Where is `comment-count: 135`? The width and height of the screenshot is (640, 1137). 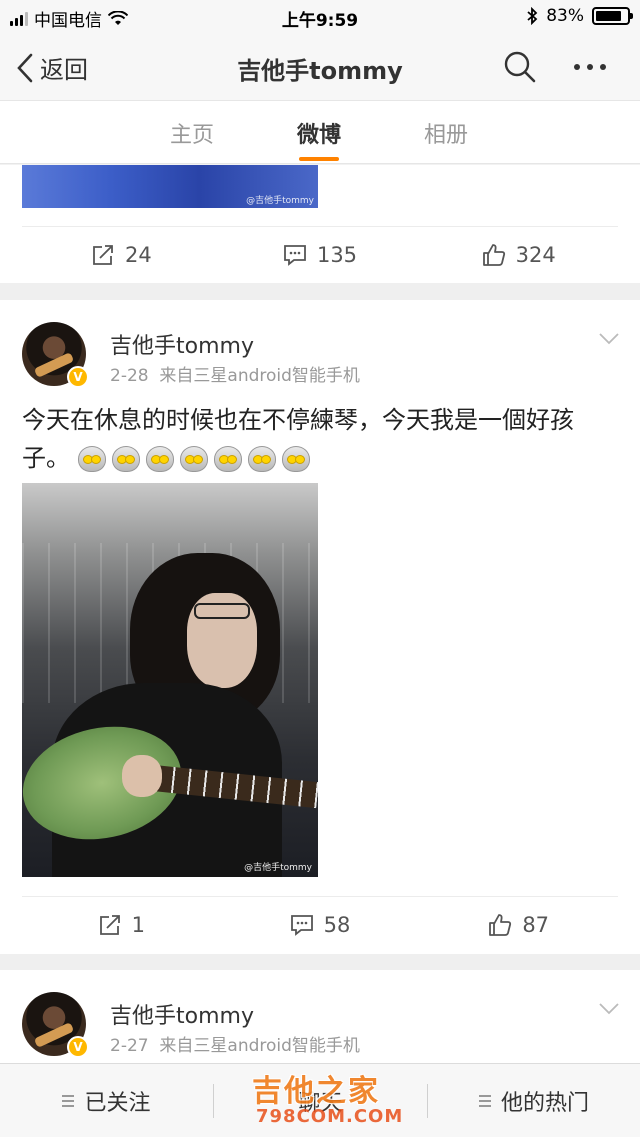 comment-count: 135 is located at coordinates (337, 254).